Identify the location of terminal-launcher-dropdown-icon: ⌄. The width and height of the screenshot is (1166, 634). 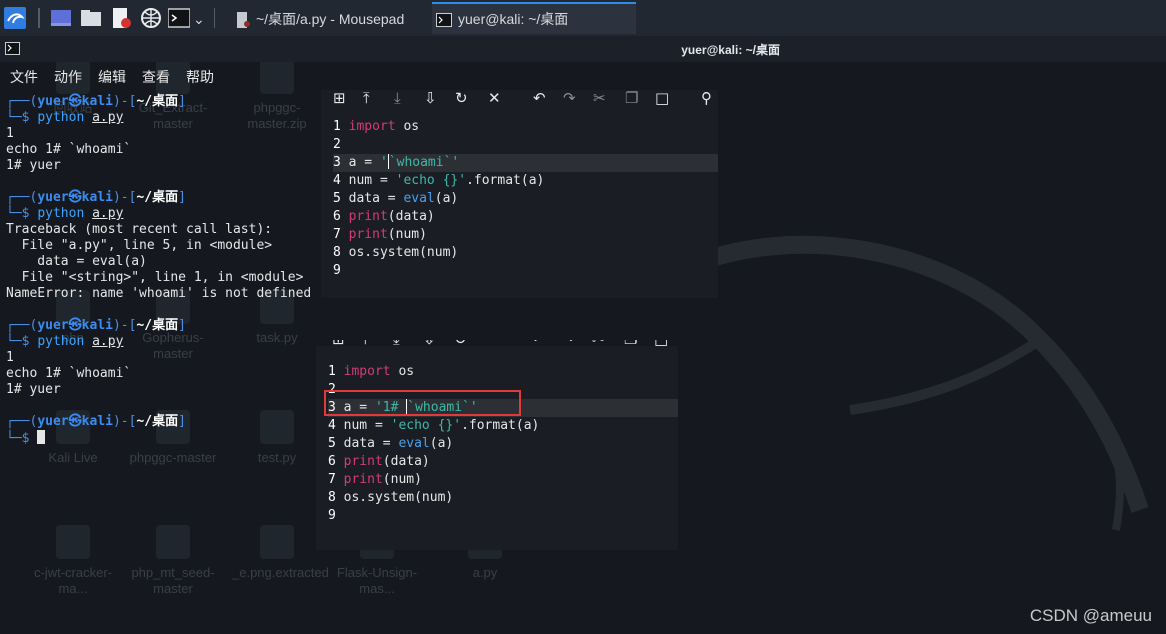
(199, 19).